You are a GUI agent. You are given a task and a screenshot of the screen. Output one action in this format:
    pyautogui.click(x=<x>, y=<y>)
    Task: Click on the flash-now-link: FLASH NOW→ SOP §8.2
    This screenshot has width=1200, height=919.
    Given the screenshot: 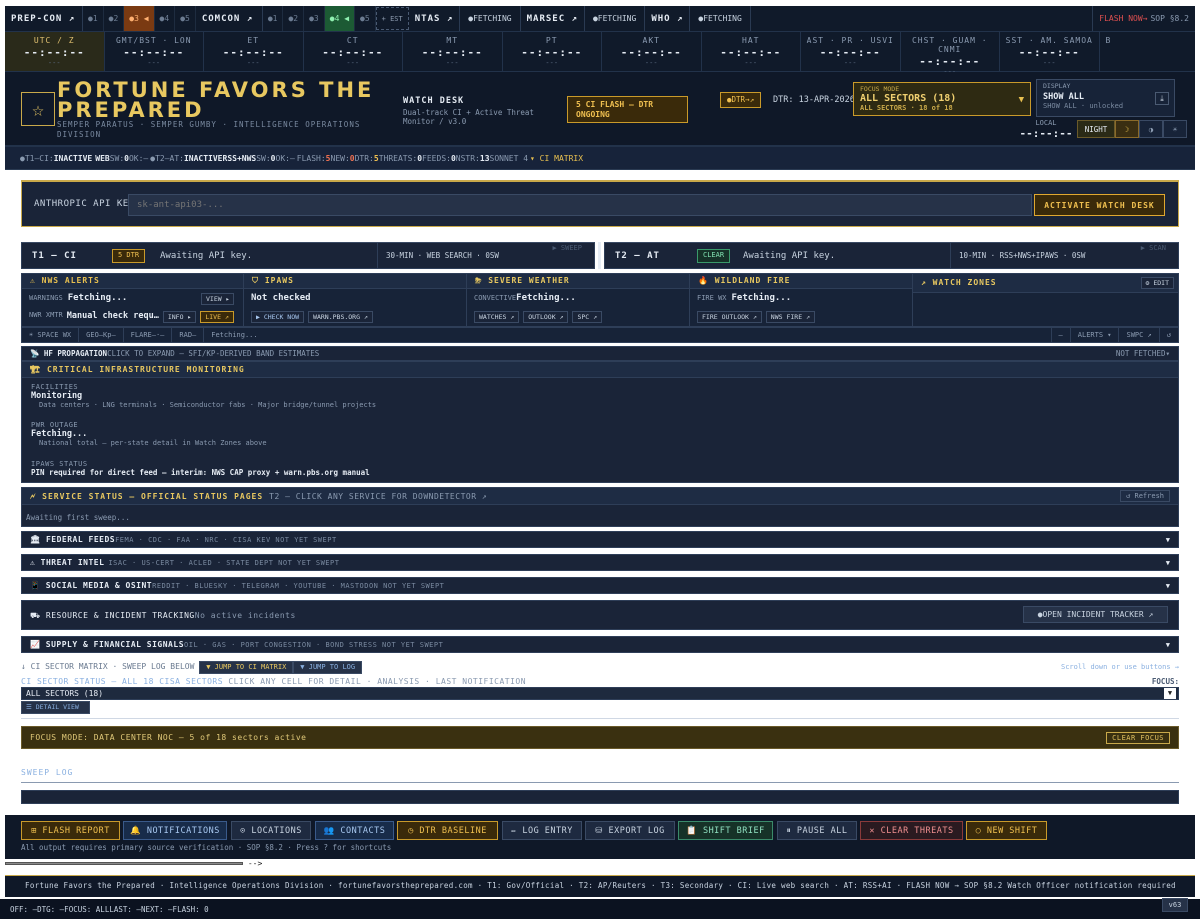 What is the action you would take?
    pyautogui.click(x=1143, y=18)
    